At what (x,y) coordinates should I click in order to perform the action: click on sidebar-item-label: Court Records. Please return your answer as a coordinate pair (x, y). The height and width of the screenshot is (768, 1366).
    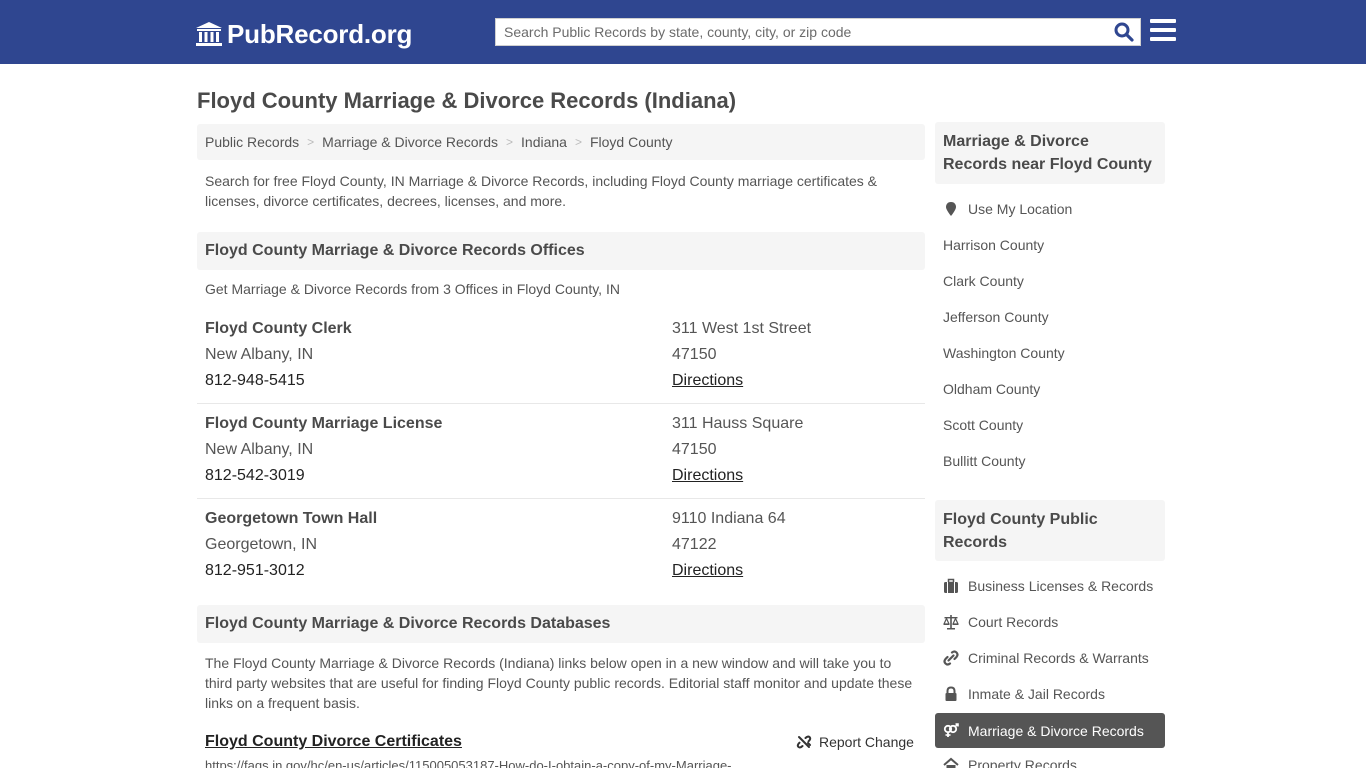
    Looking at the image, I should click on (1013, 622).